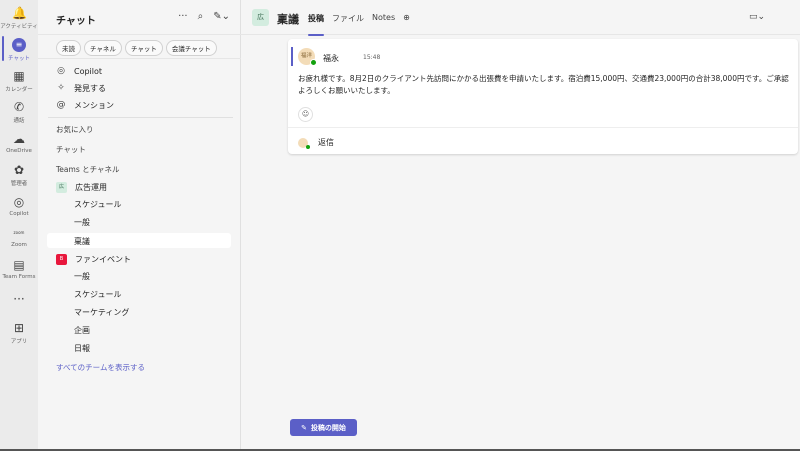 This screenshot has width=800, height=451. What do you see at coordinates (19, 13) in the screenshot?
I see `bell-icon: 🔔` at bounding box center [19, 13].